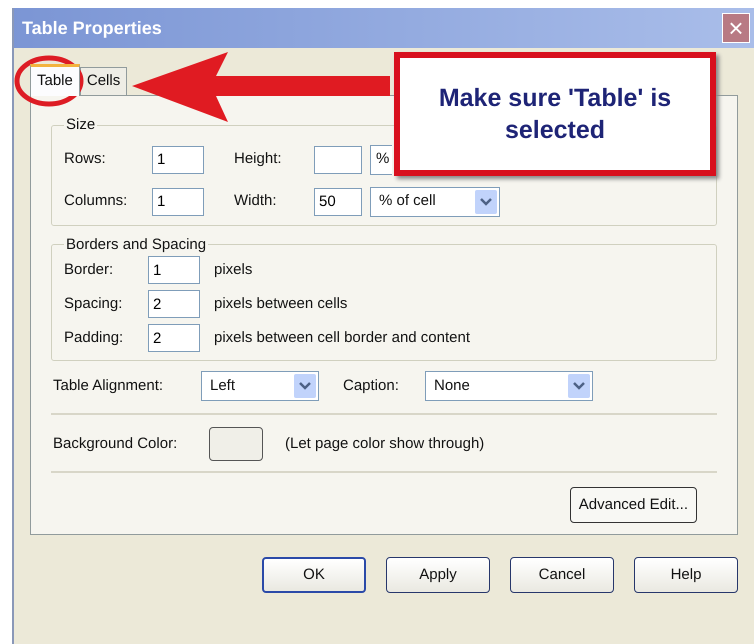  I want to click on dialog-button: Cancel, so click(562, 575).